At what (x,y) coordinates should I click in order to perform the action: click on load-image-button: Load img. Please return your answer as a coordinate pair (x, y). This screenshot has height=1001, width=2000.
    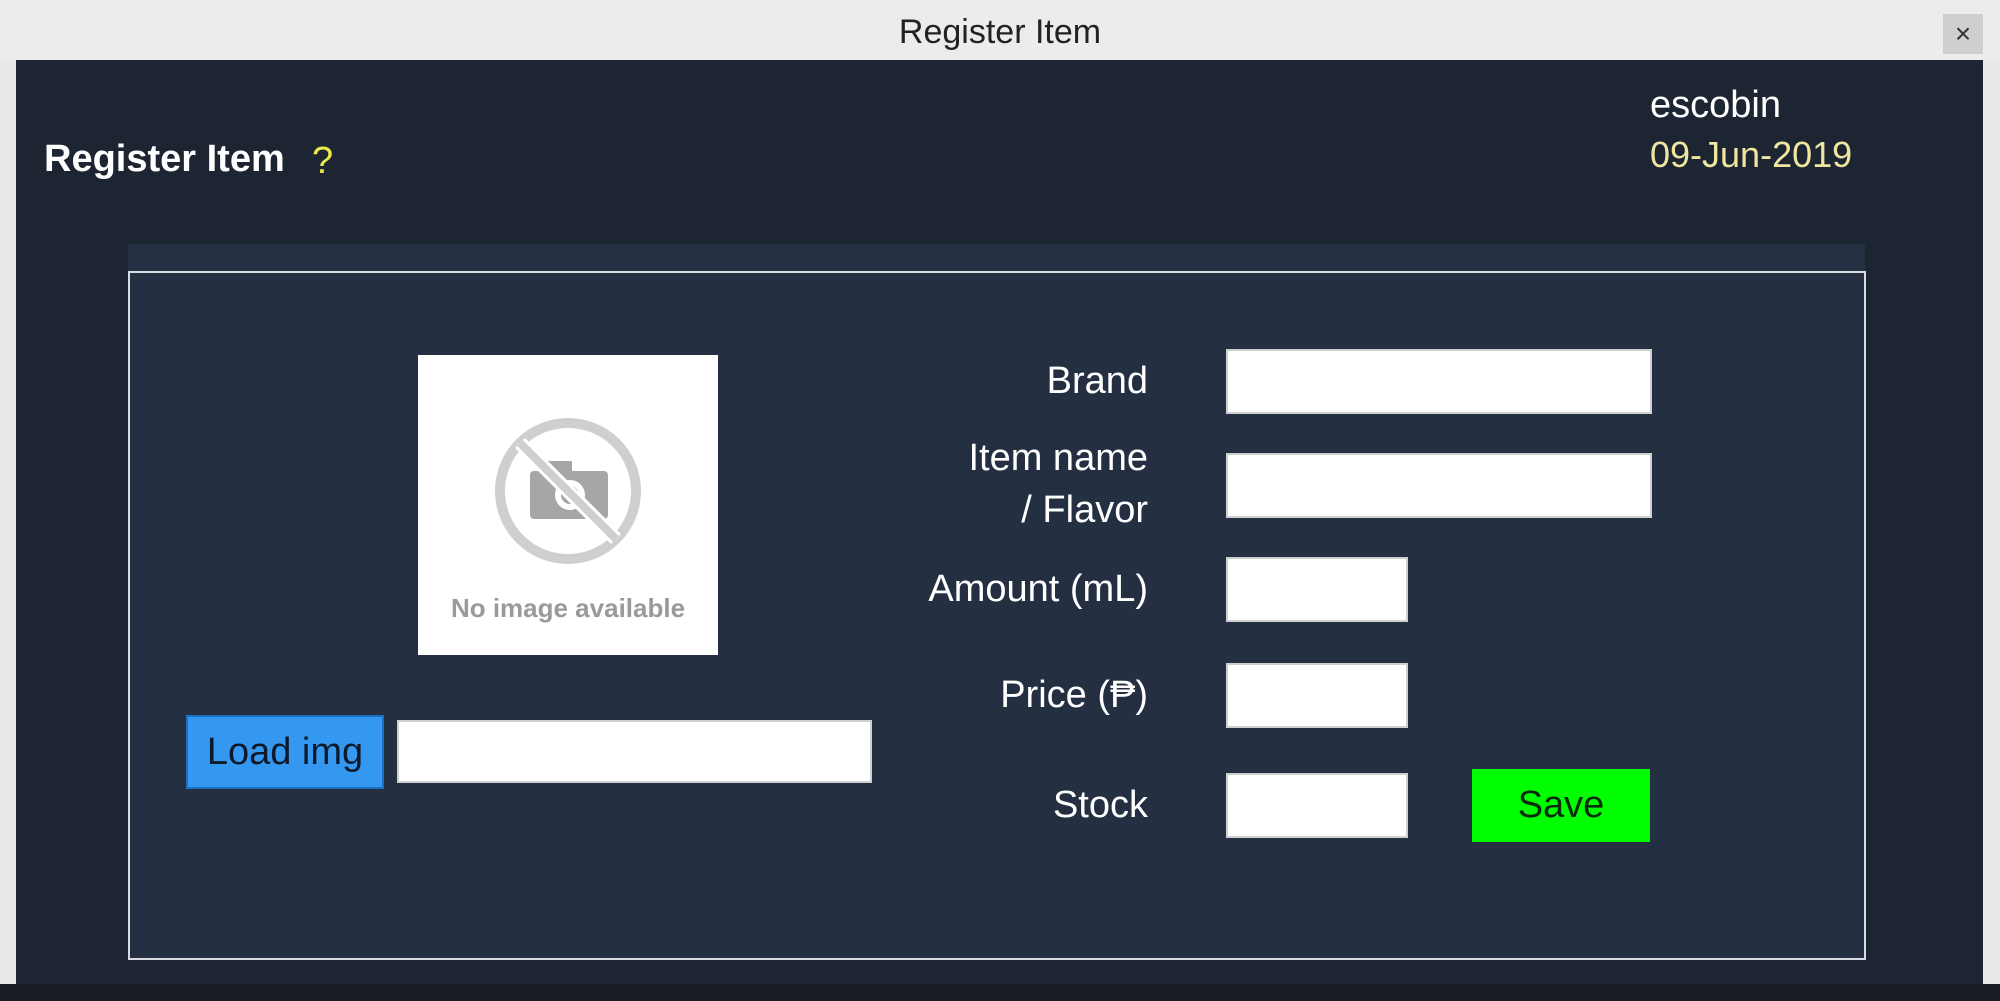
    Looking at the image, I should click on (285, 752).